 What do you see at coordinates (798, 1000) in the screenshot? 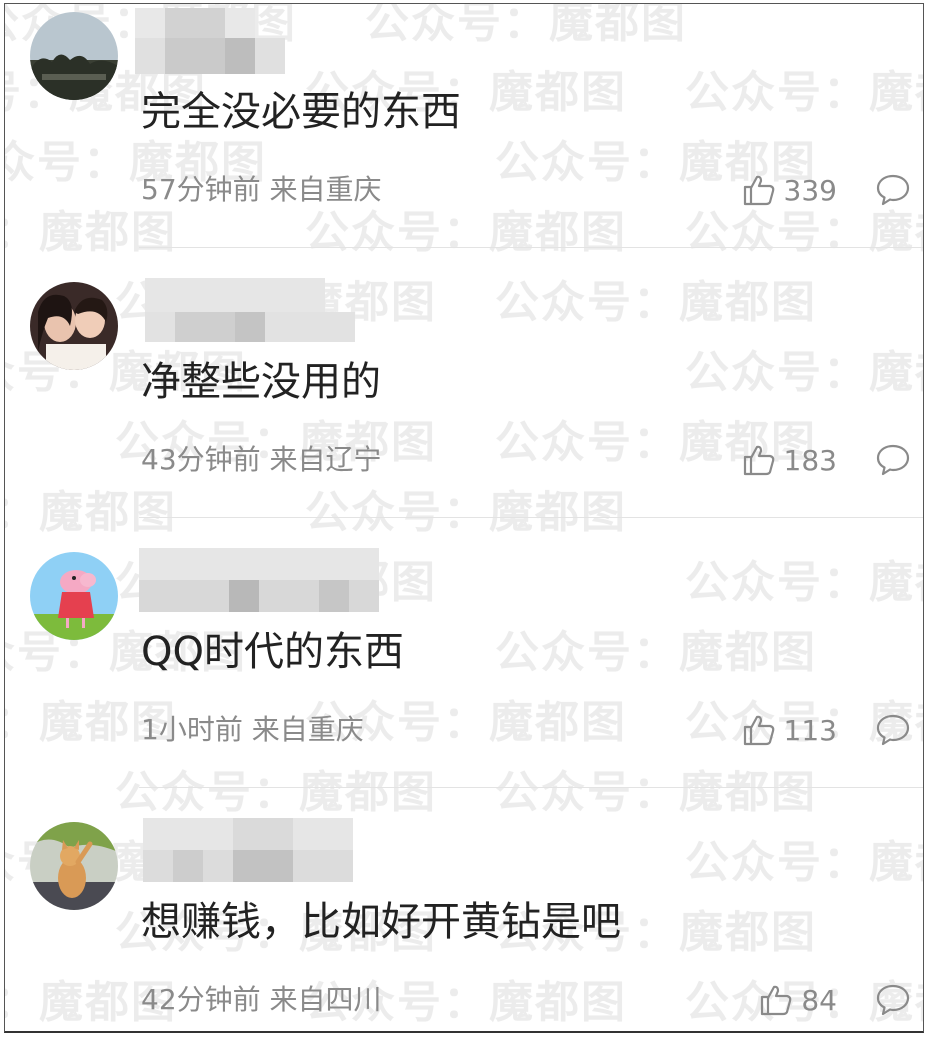
I see `like-button: 84` at bounding box center [798, 1000].